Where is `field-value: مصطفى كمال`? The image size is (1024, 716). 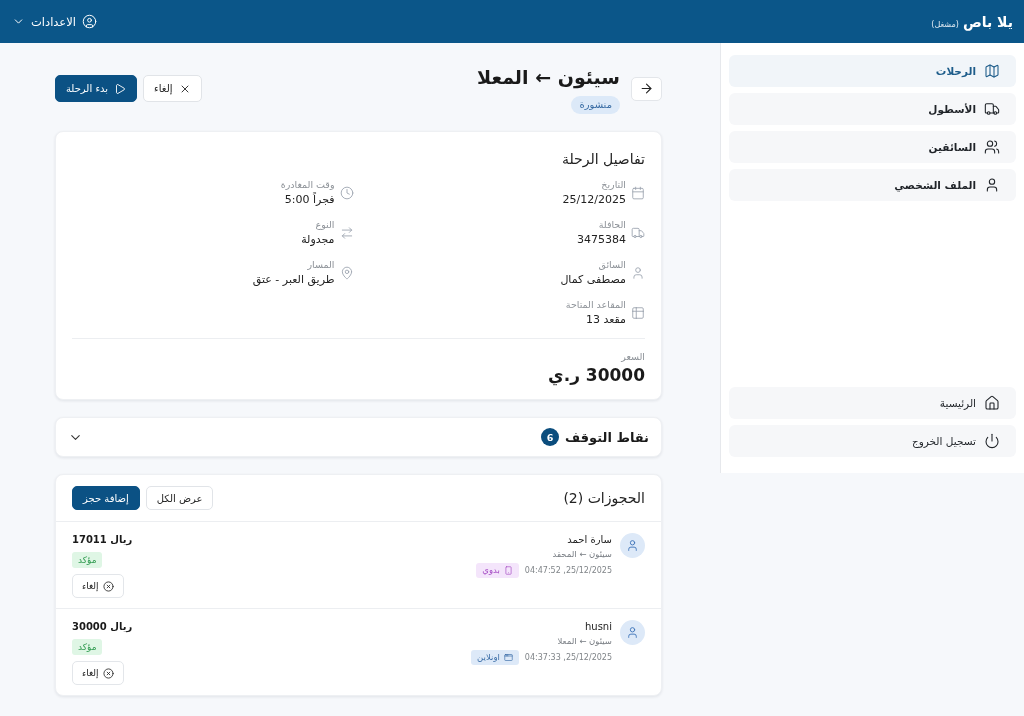
field-value: مصطفى كمال is located at coordinates (593, 280).